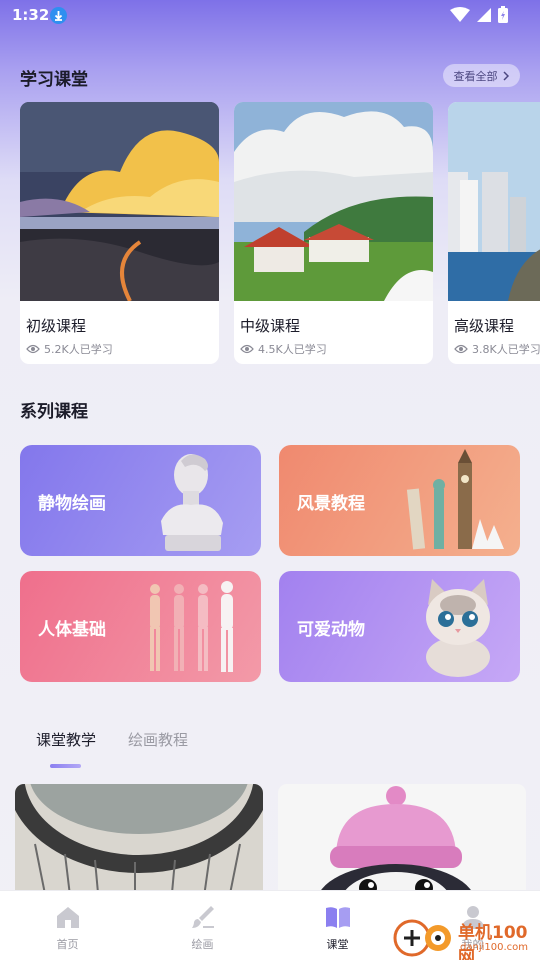  I want to click on battery-icon, so click(503, 14).